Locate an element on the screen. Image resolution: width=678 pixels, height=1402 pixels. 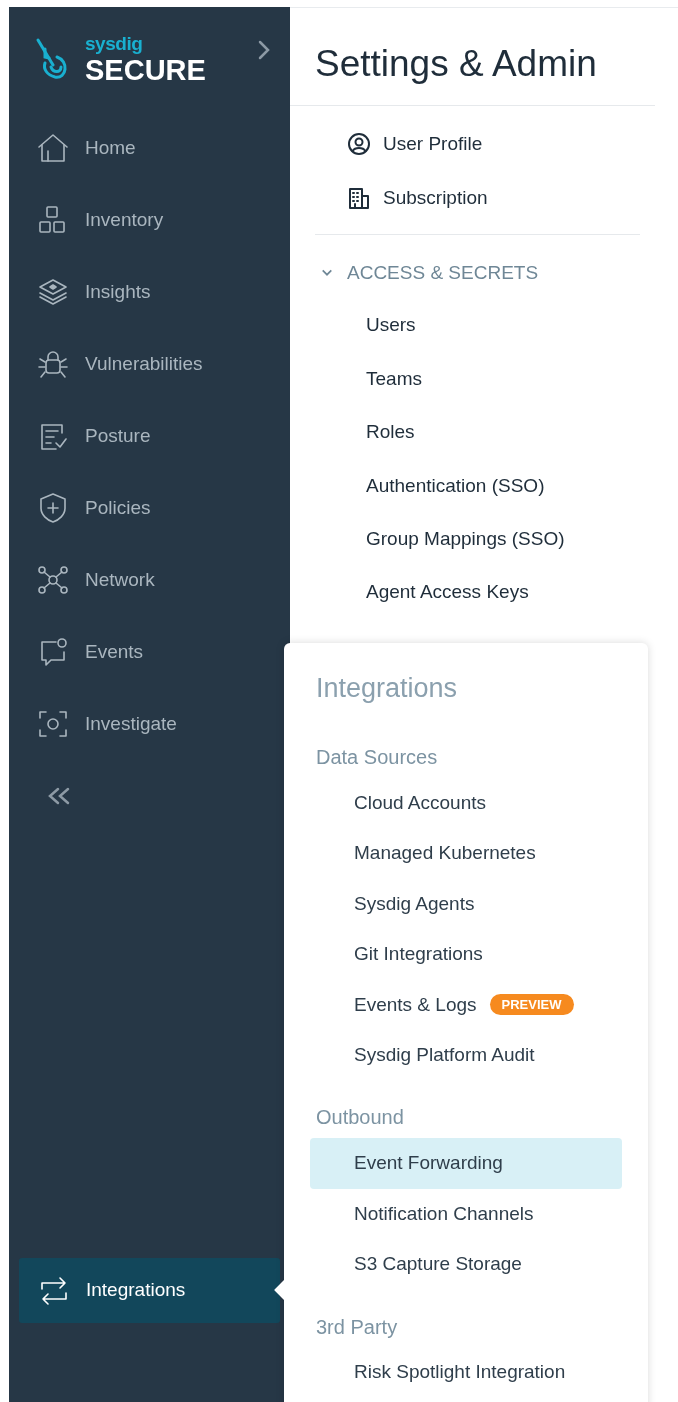
network-icon is located at coordinates (53, 580).